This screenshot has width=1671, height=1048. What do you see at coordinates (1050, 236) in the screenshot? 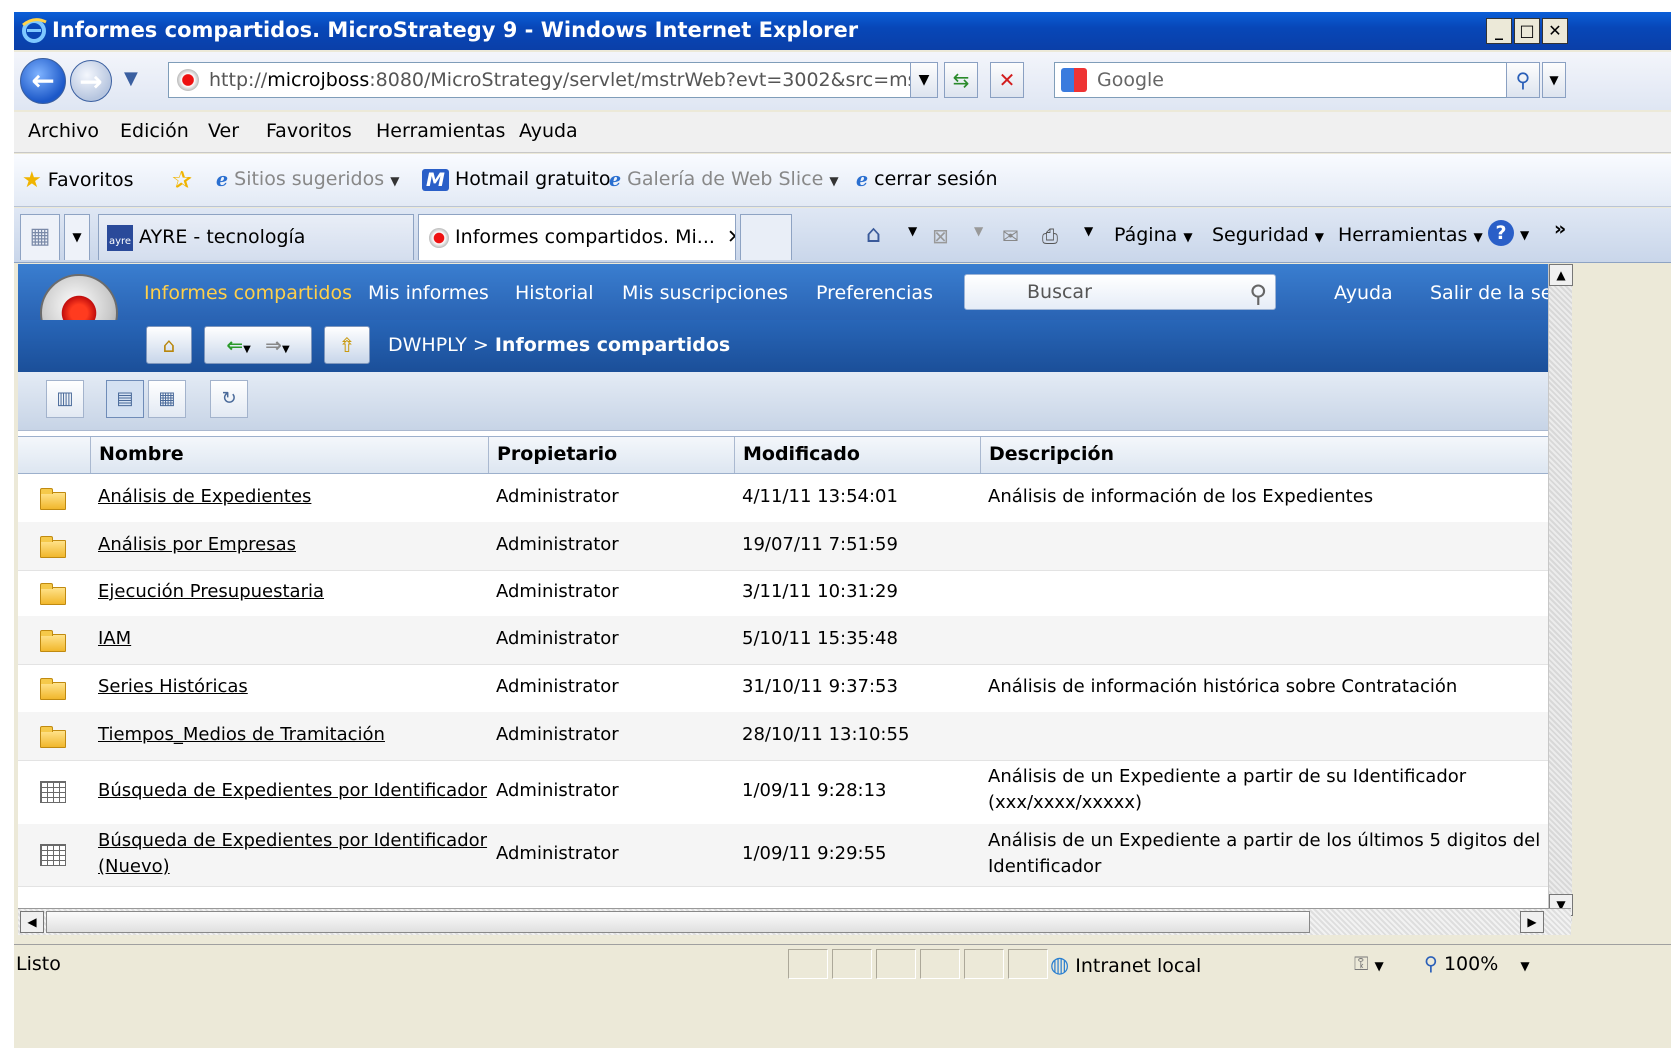
I see `print-icon: ⎙` at bounding box center [1050, 236].